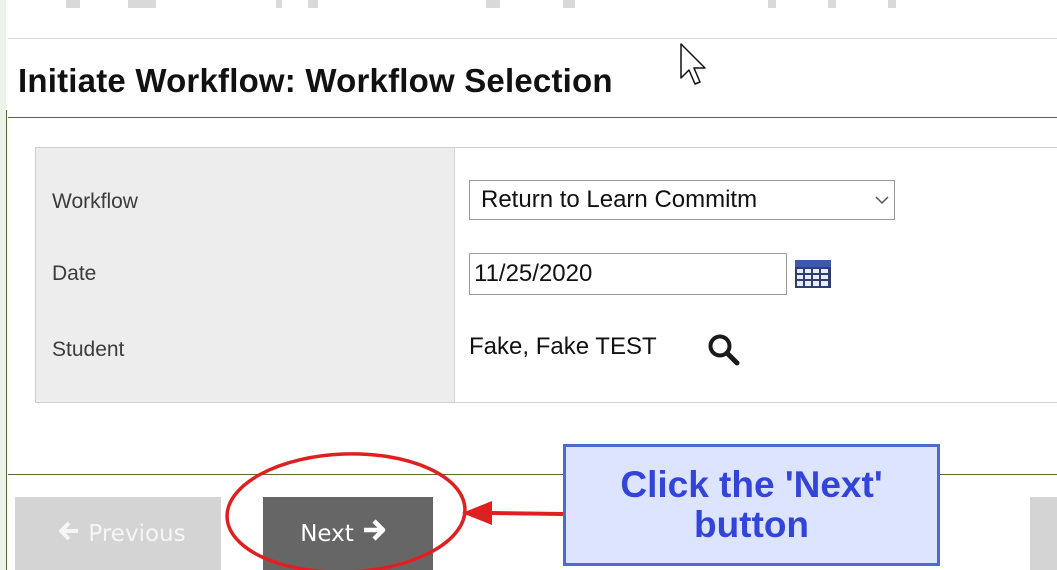 The width and height of the screenshot is (1057, 570). Describe the element at coordinates (628, 274) in the screenshot. I see `date-field` at that location.